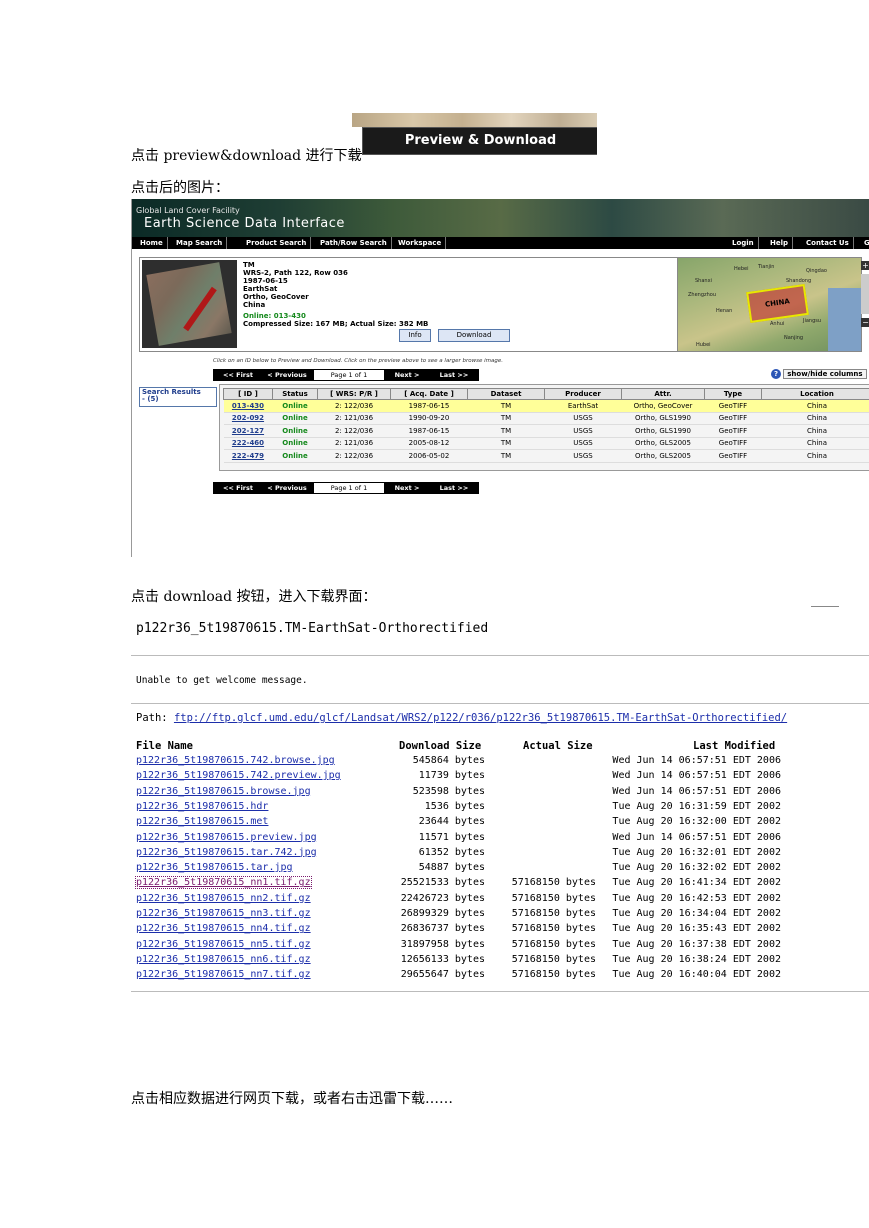  I want to click on nav-home: Home, so click(152, 243).